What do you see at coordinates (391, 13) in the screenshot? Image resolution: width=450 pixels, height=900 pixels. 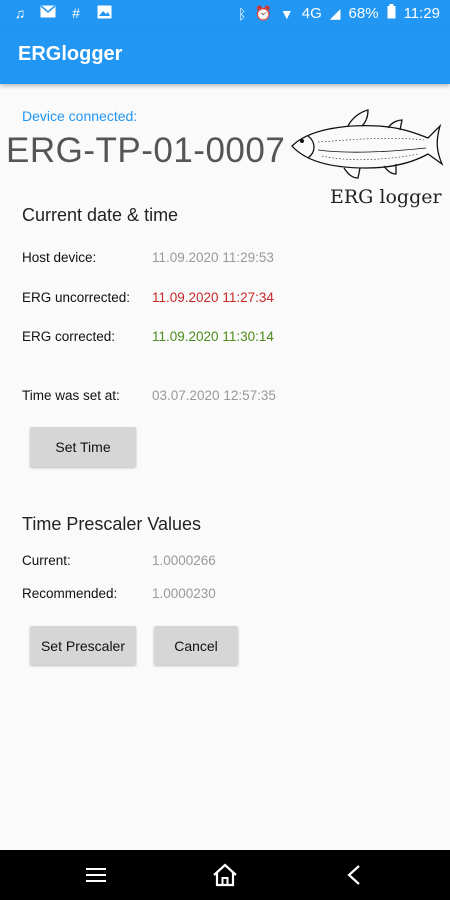 I see `battery-icon` at bounding box center [391, 13].